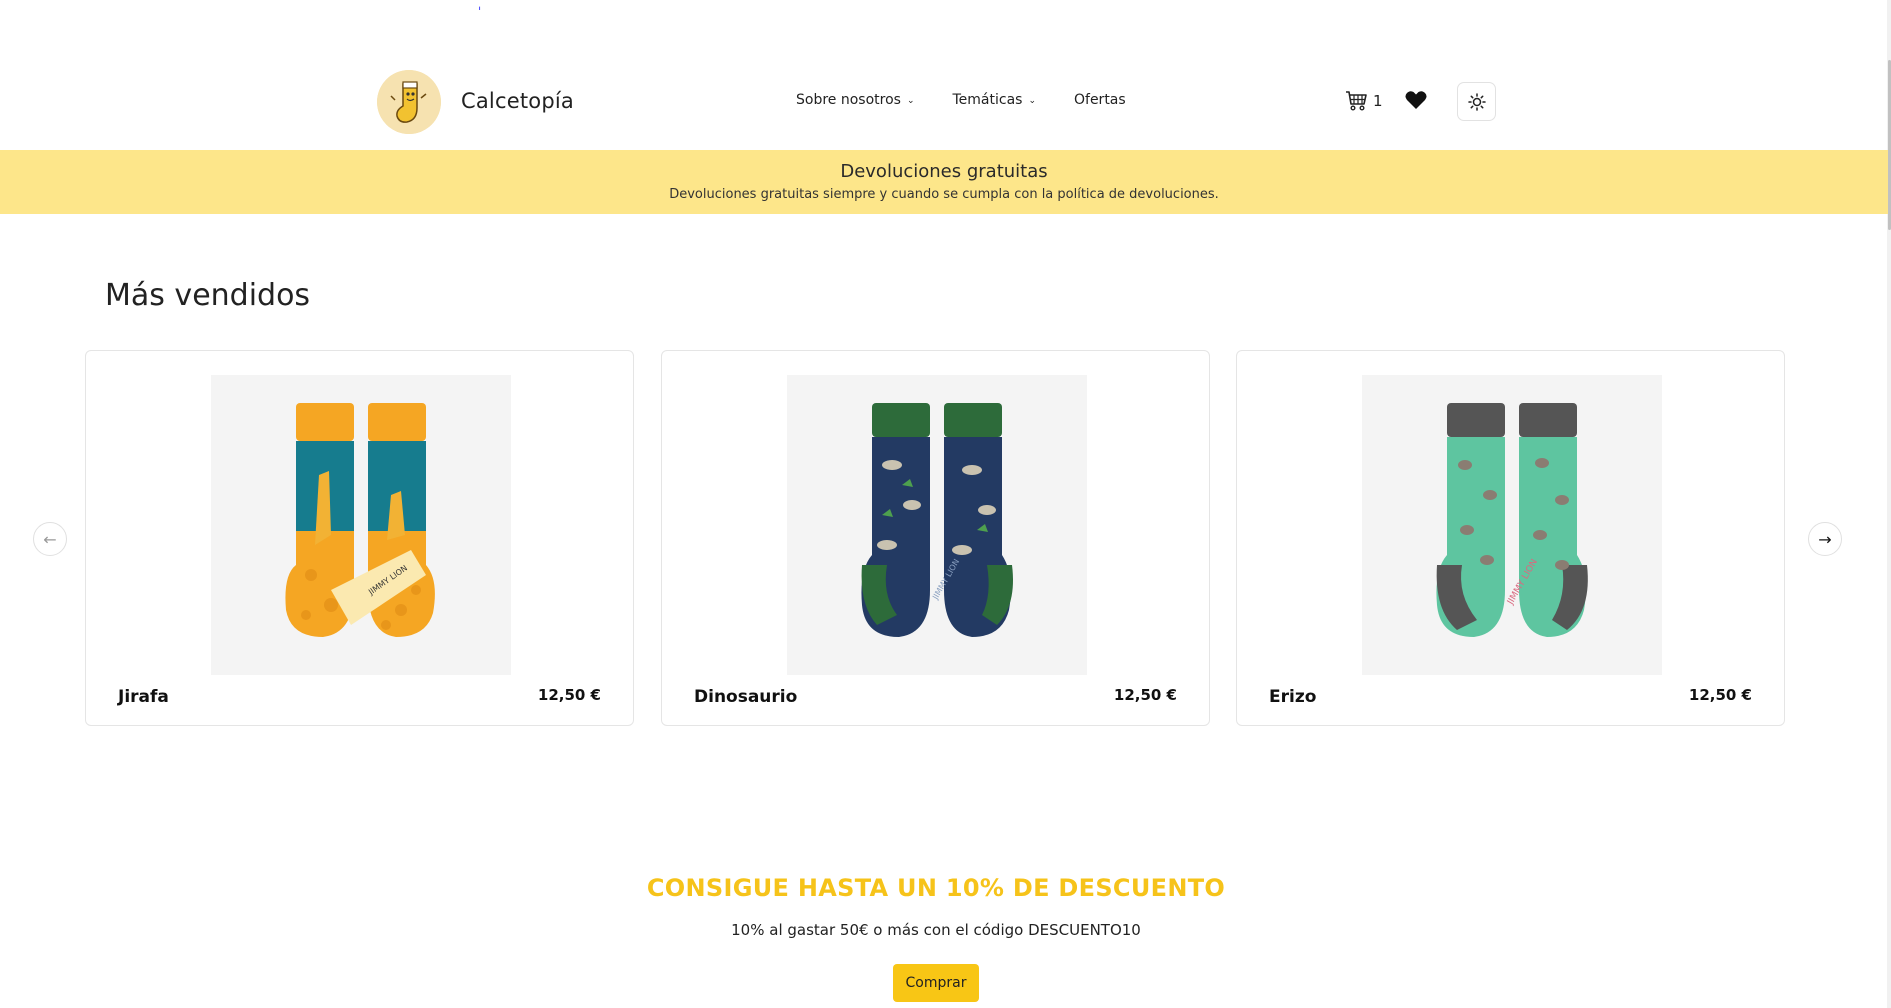  I want to click on carousel-next-button: →, so click(1825, 539).